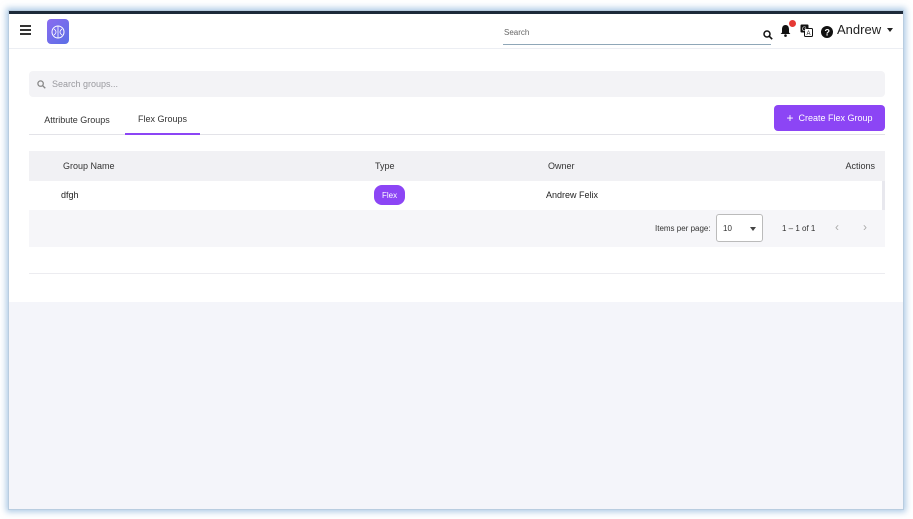  What do you see at coordinates (809, 34) in the screenshot?
I see `svg-text: A` at bounding box center [809, 34].